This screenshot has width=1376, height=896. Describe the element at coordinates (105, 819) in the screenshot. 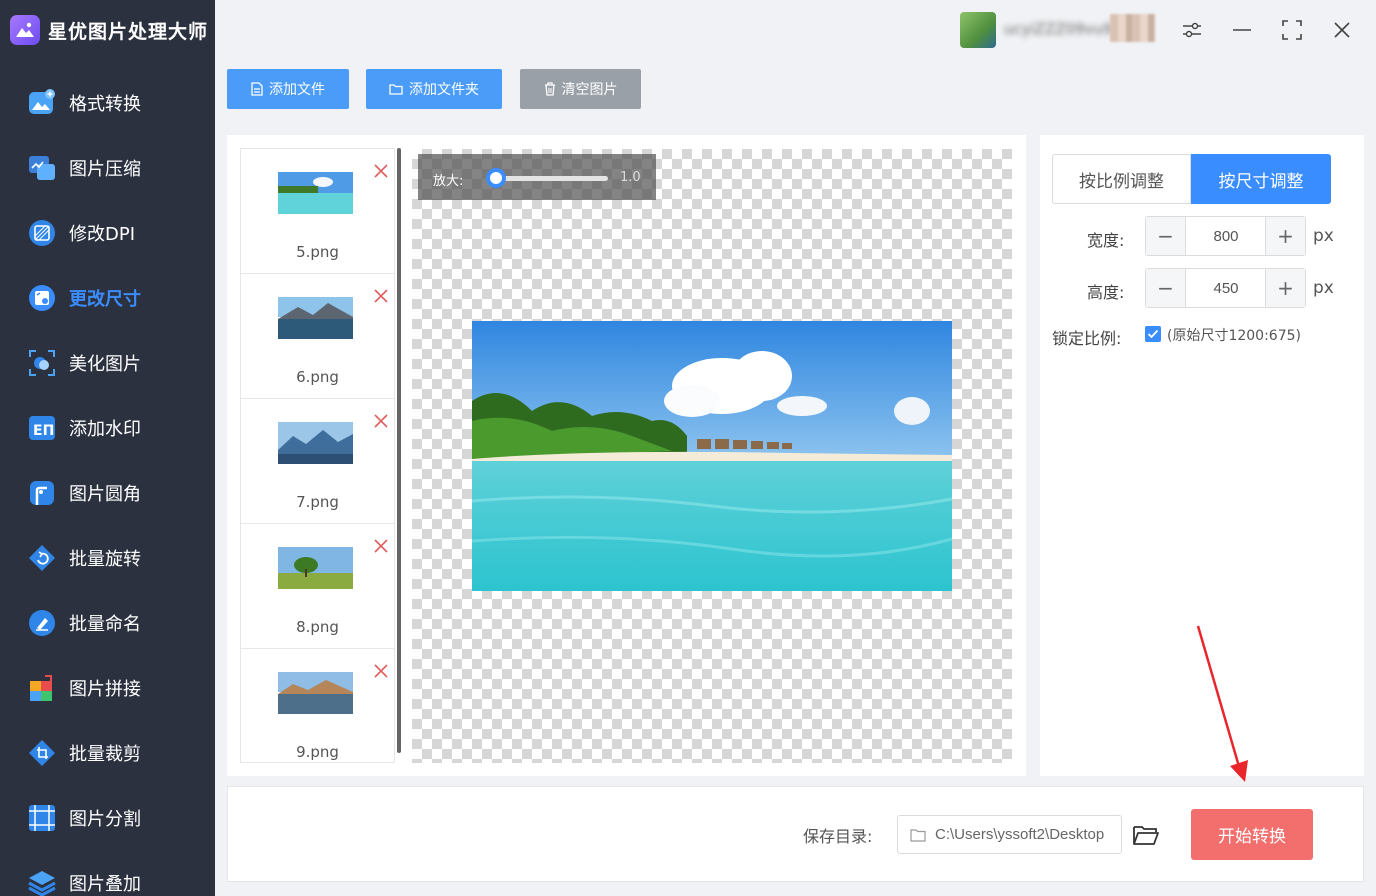

I see `sidebar-item-label: 图片分割` at that location.